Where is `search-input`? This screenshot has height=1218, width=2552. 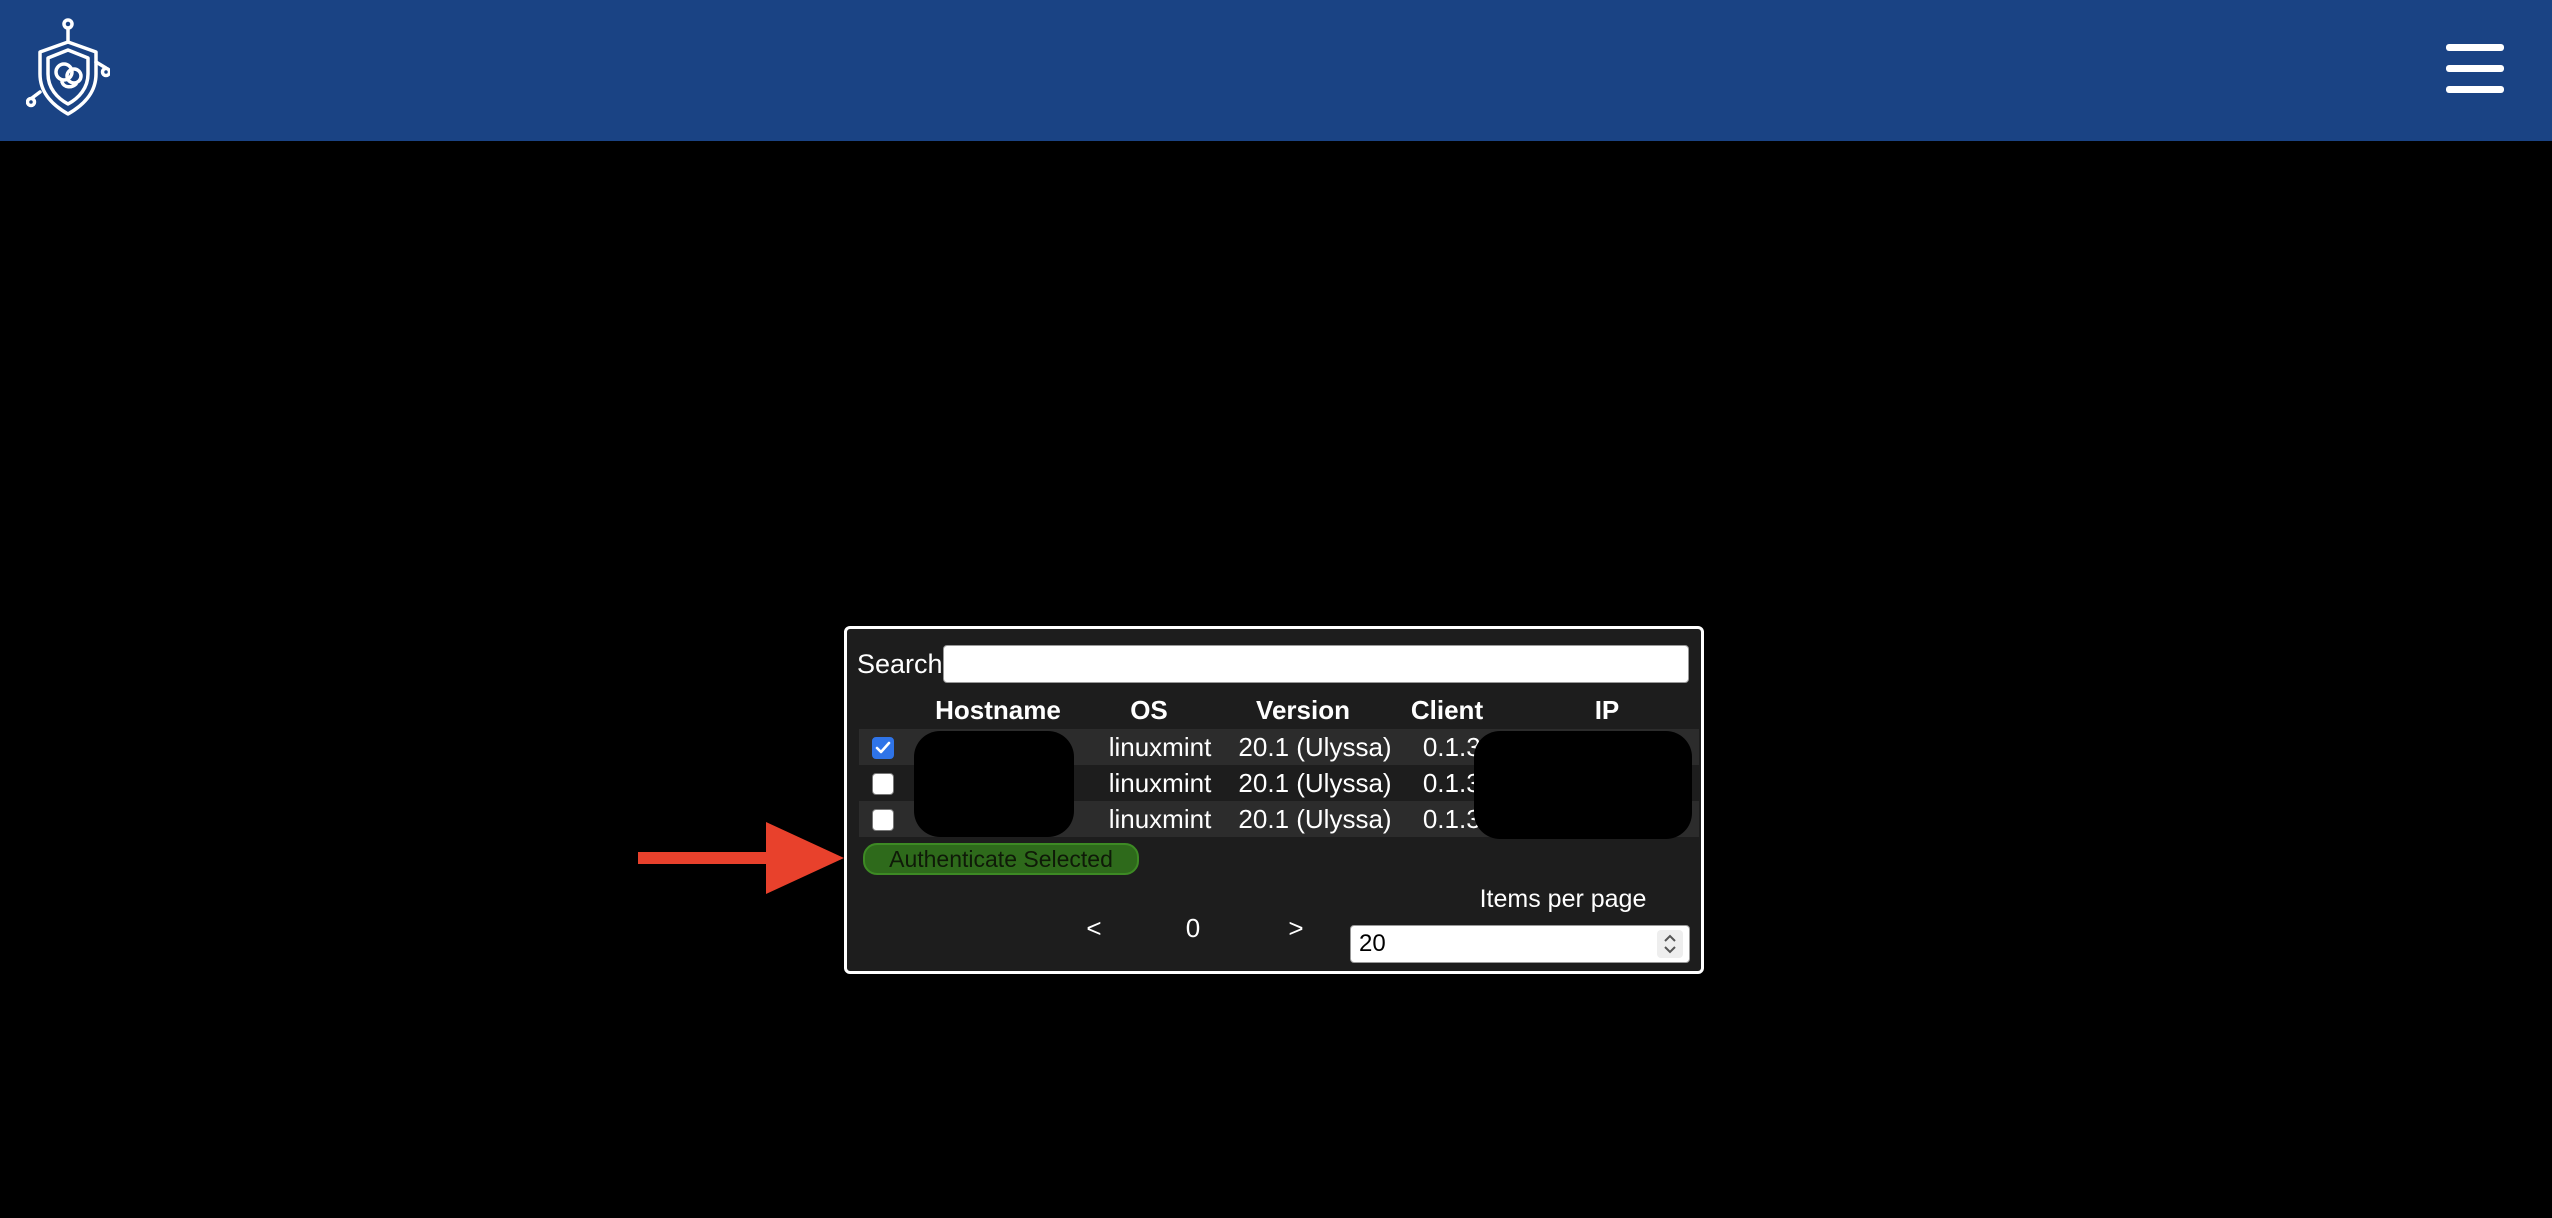
search-input is located at coordinates (1316, 664).